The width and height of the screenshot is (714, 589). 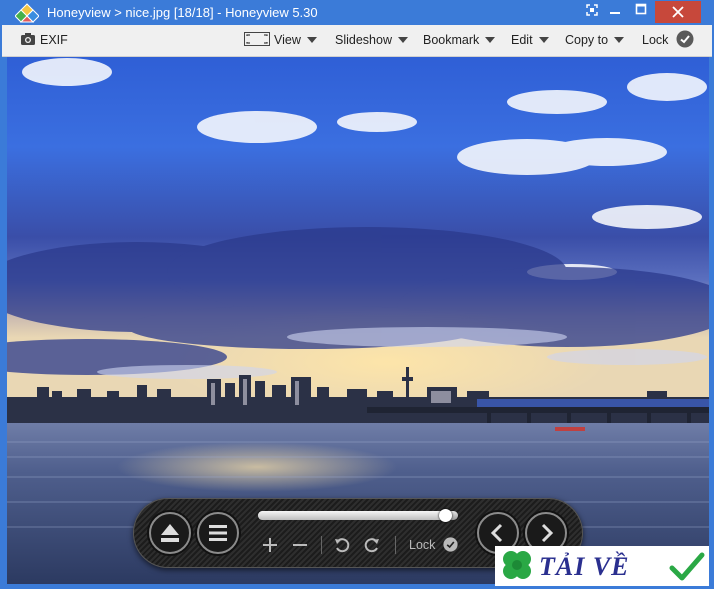 I want to click on lock-label: Lock, so click(x=655, y=40).